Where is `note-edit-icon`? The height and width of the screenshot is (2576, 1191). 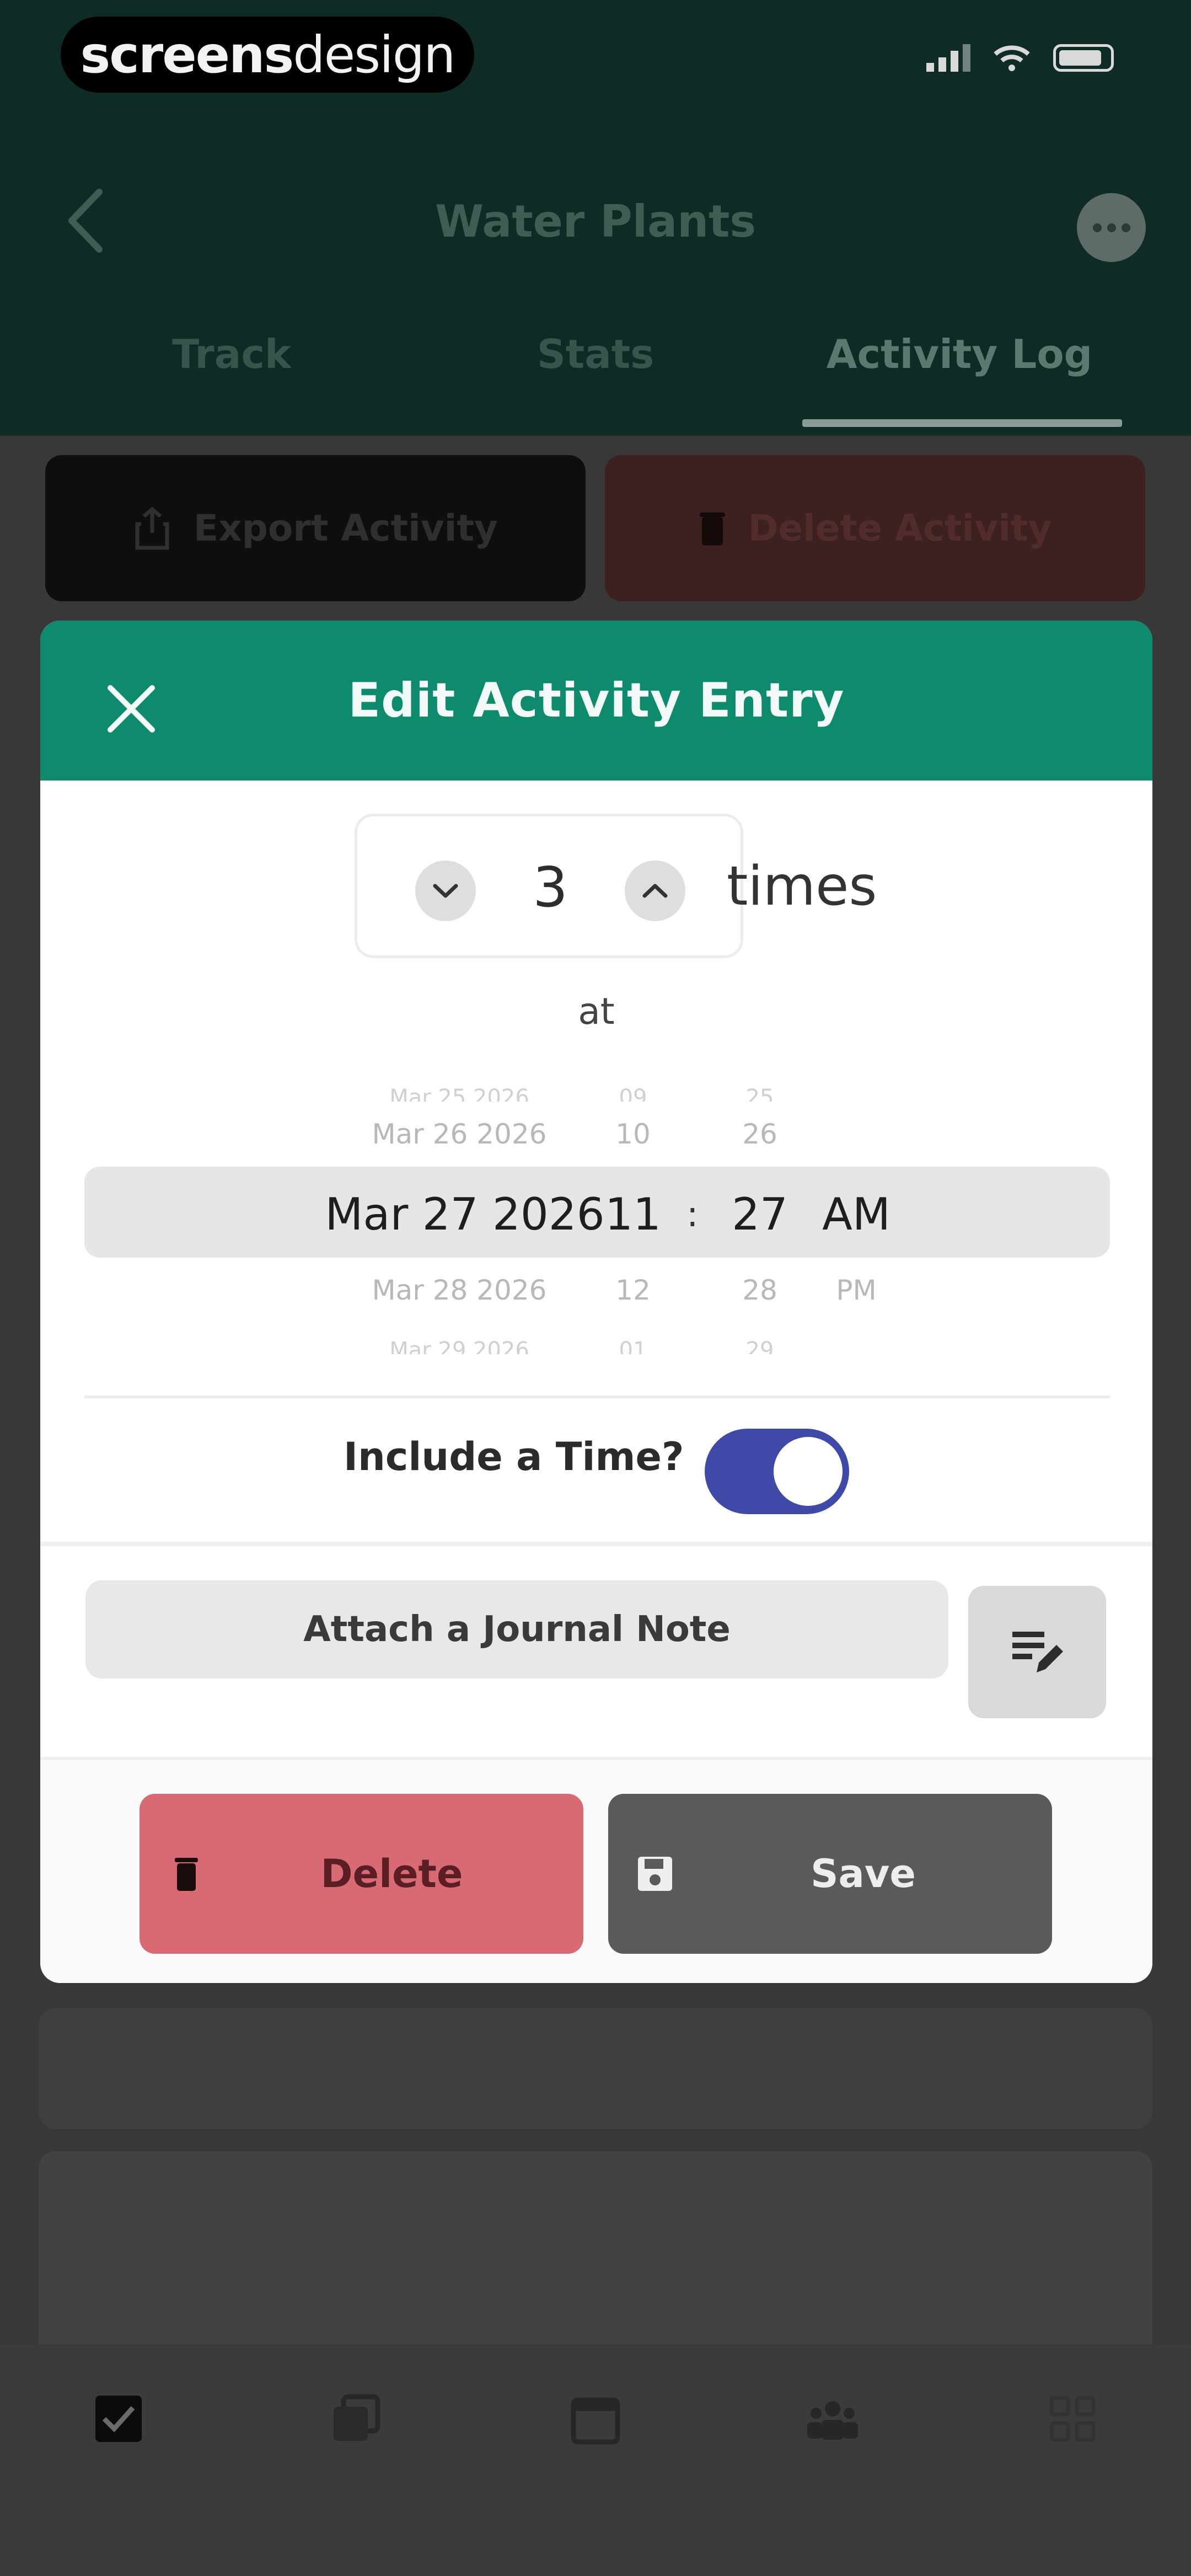 note-edit-icon is located at coordinates (1037, 1652).